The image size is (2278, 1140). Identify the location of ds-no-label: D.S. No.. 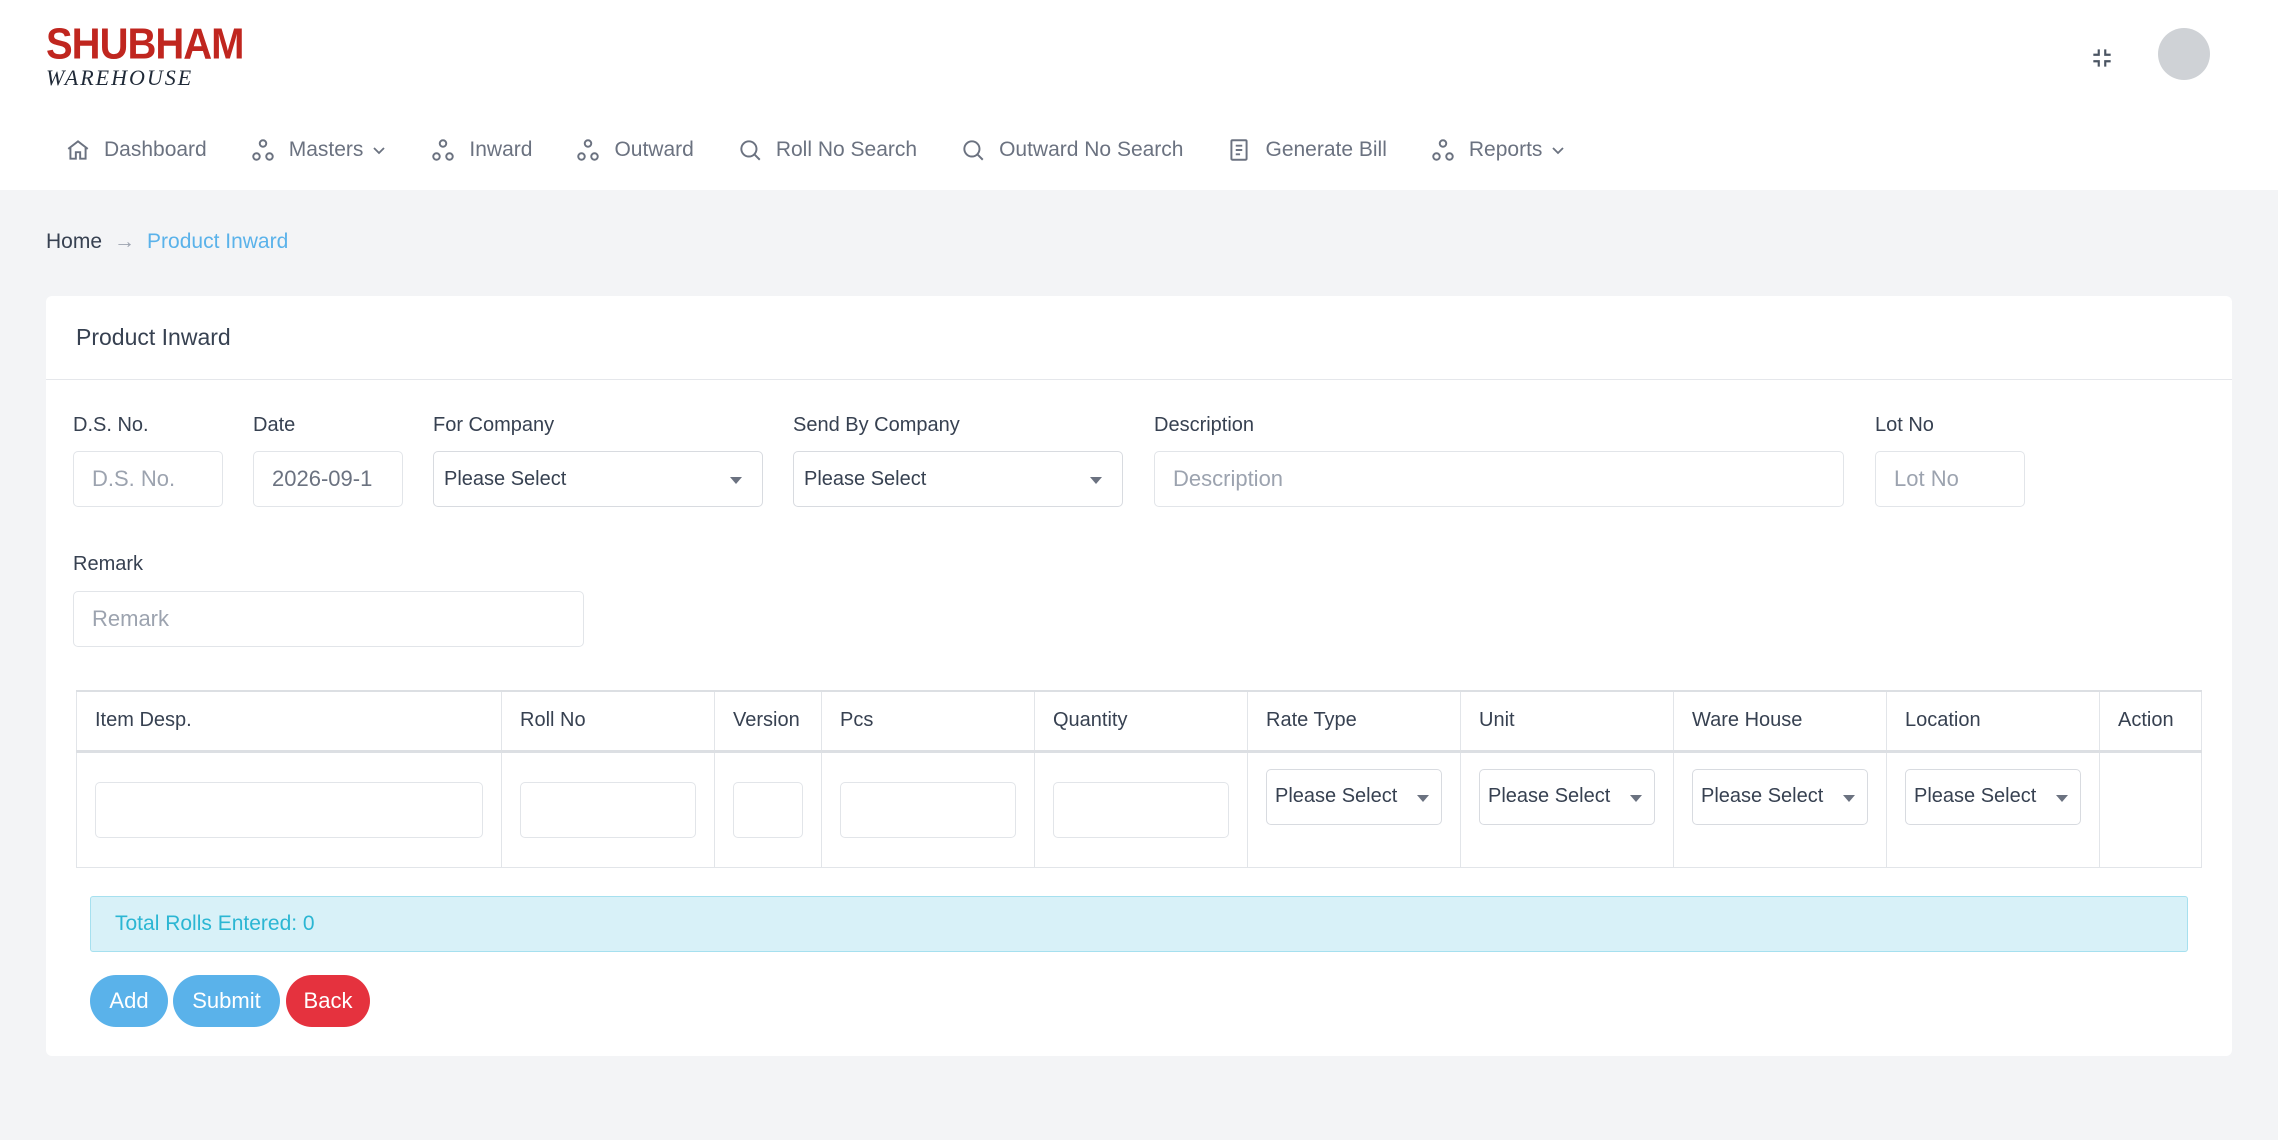
(111, 425).